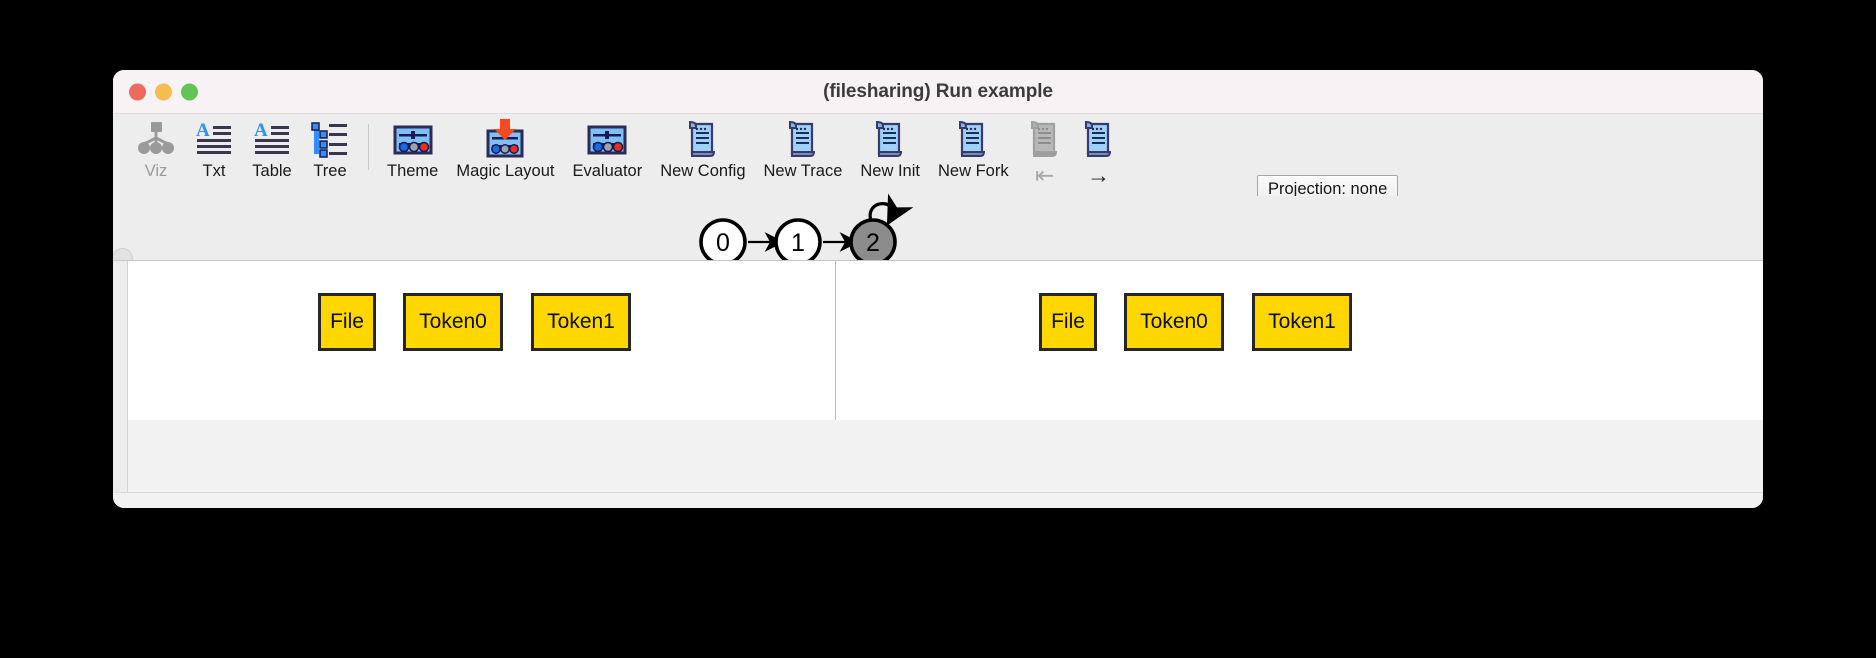 This screenshot has height=658, width=1876. I want to click on toolbar-button-theme: Theme, so click(412, 149).